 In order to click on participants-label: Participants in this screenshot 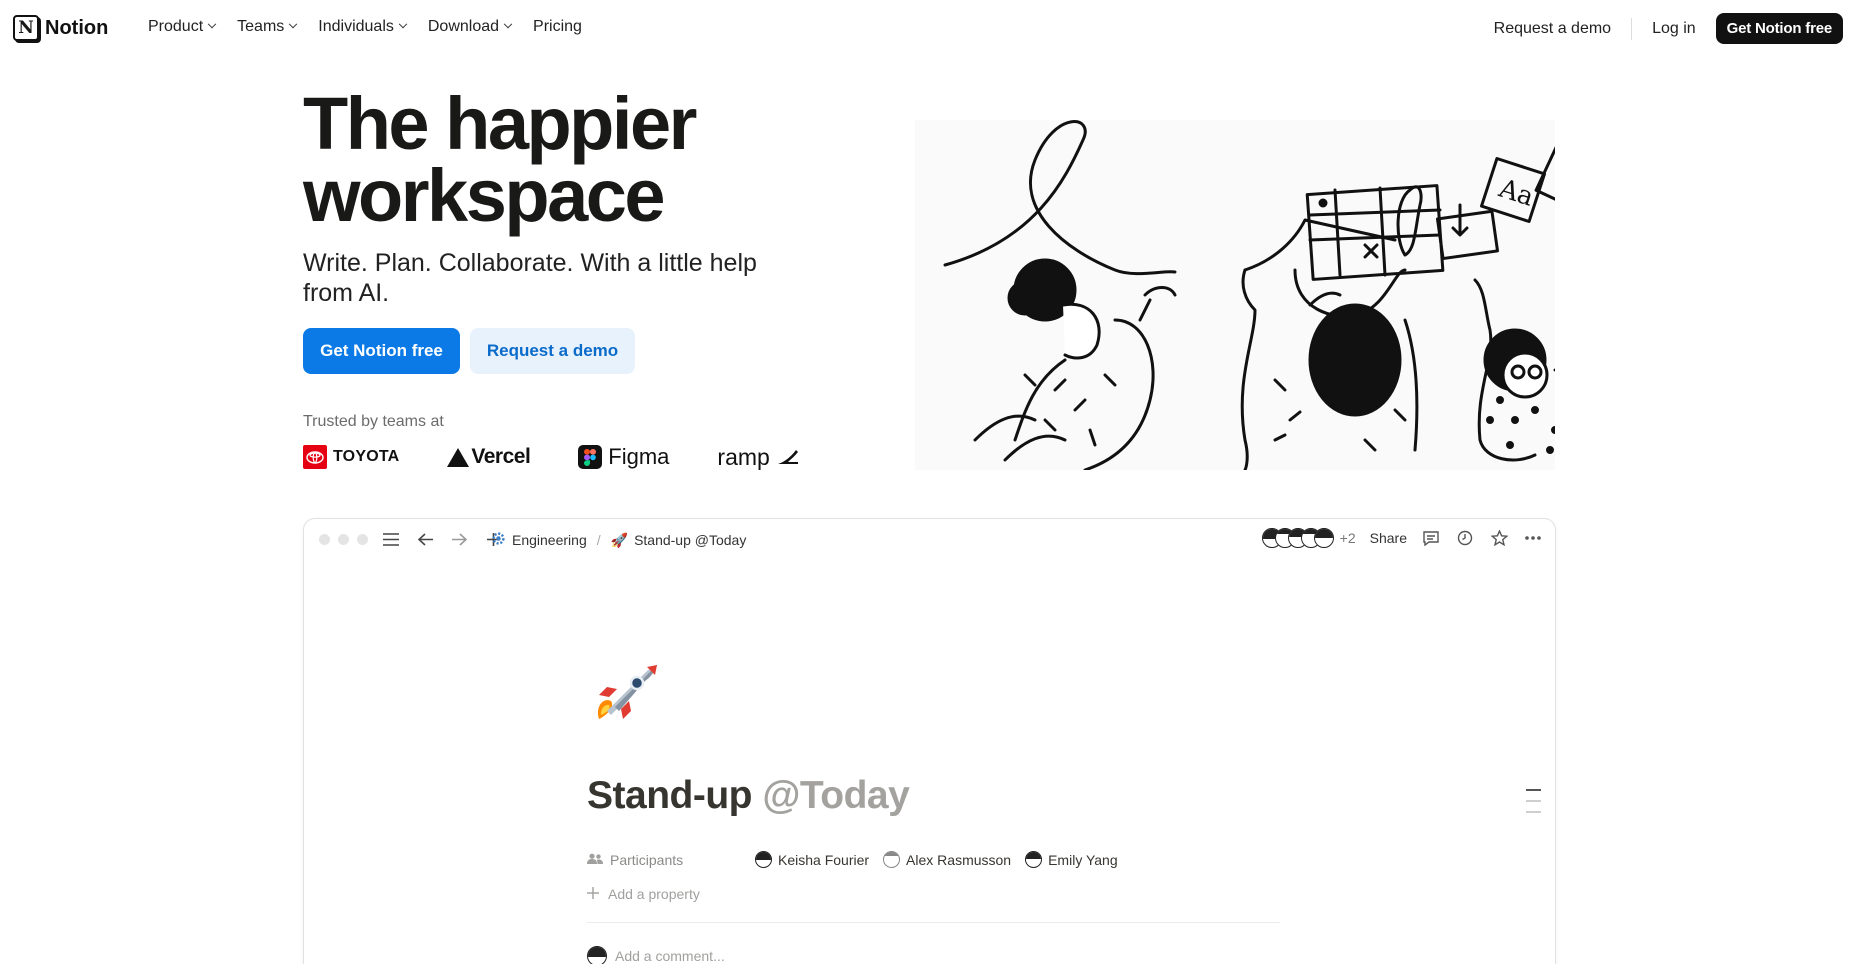, I will do `click(671, 860)`.